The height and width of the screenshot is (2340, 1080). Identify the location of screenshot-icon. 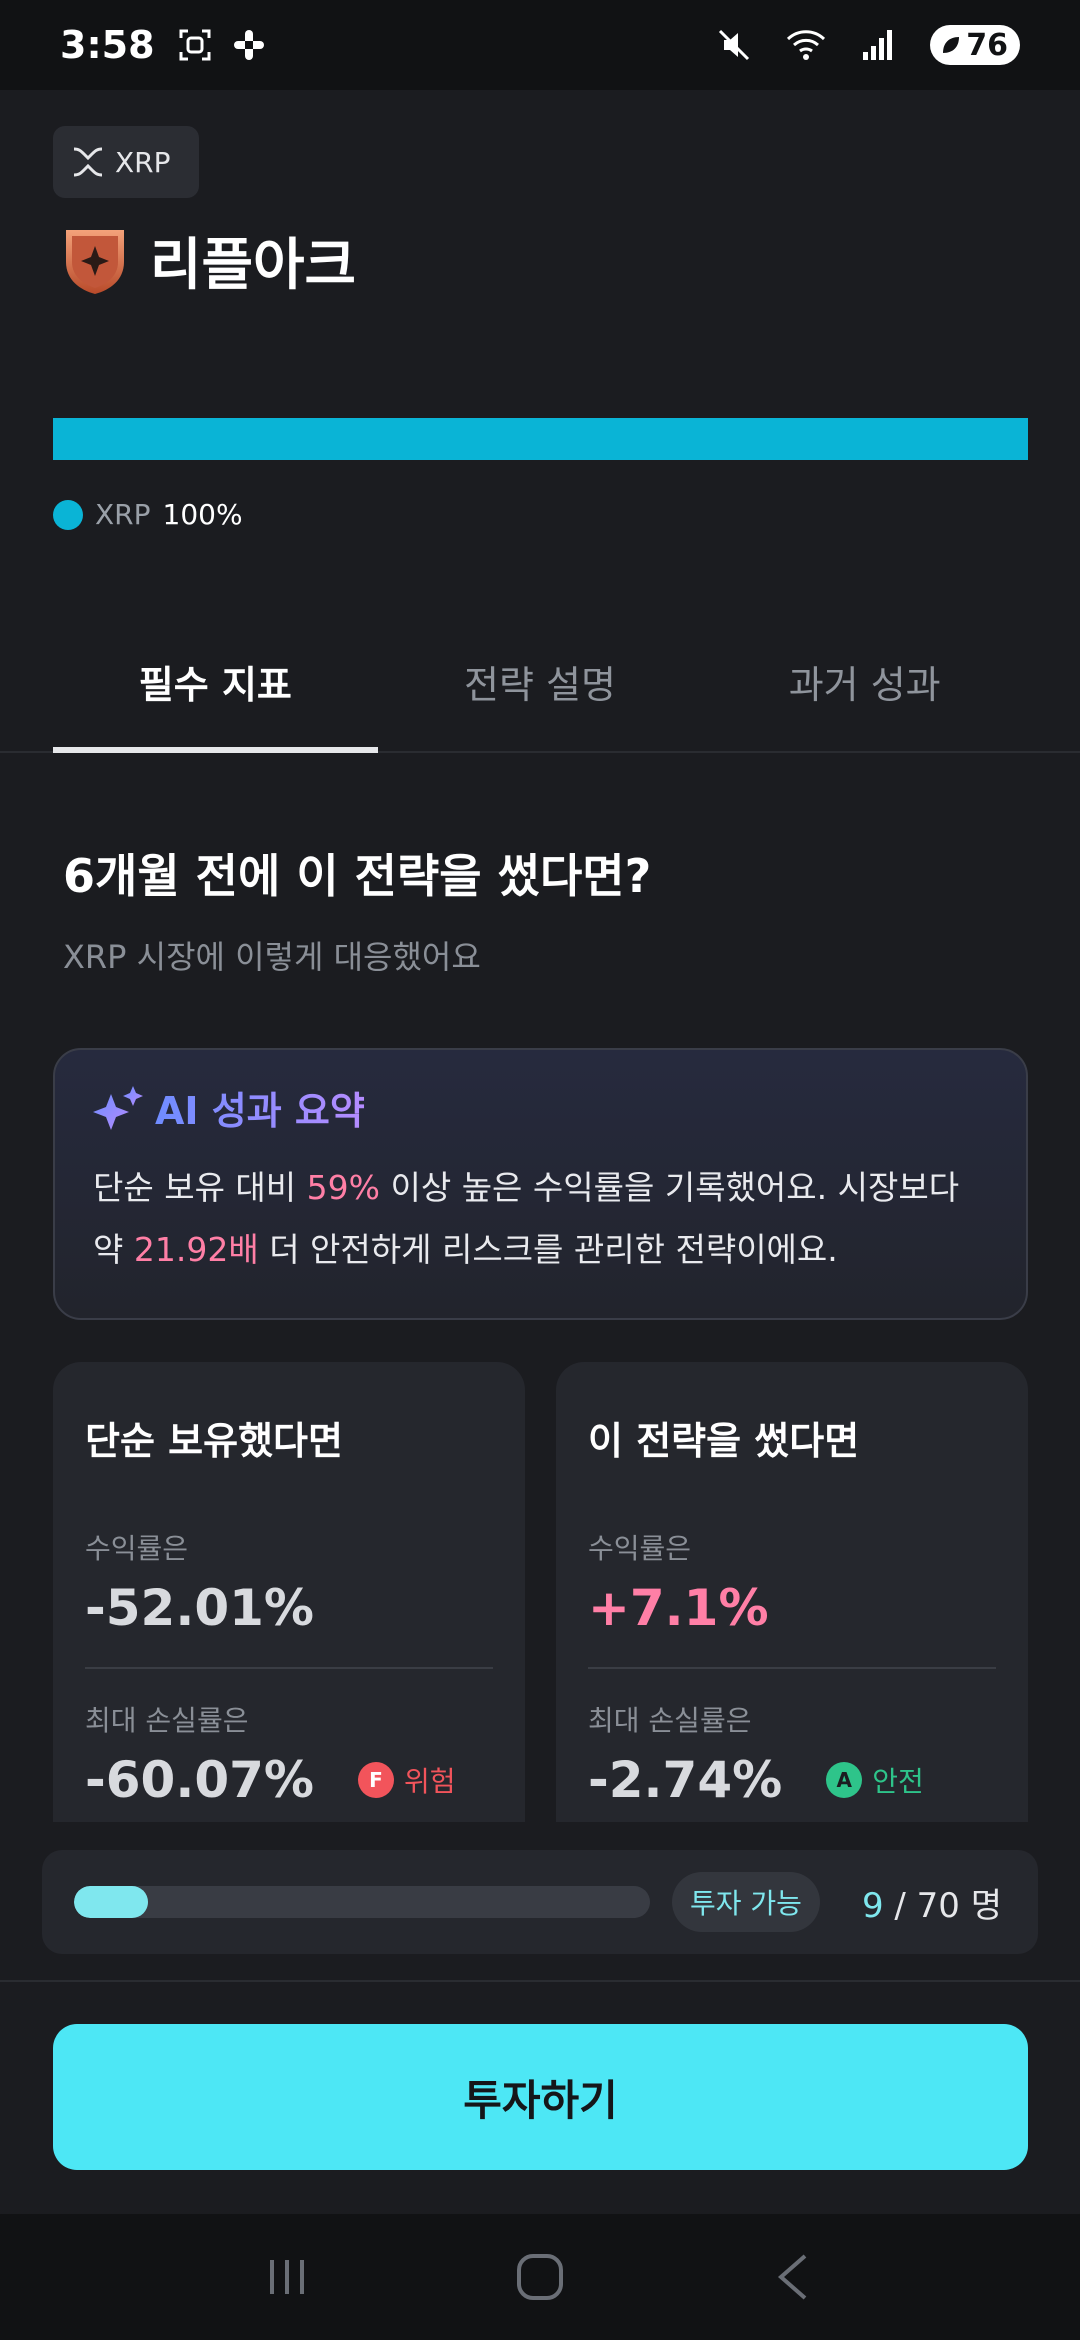
(195, 45).